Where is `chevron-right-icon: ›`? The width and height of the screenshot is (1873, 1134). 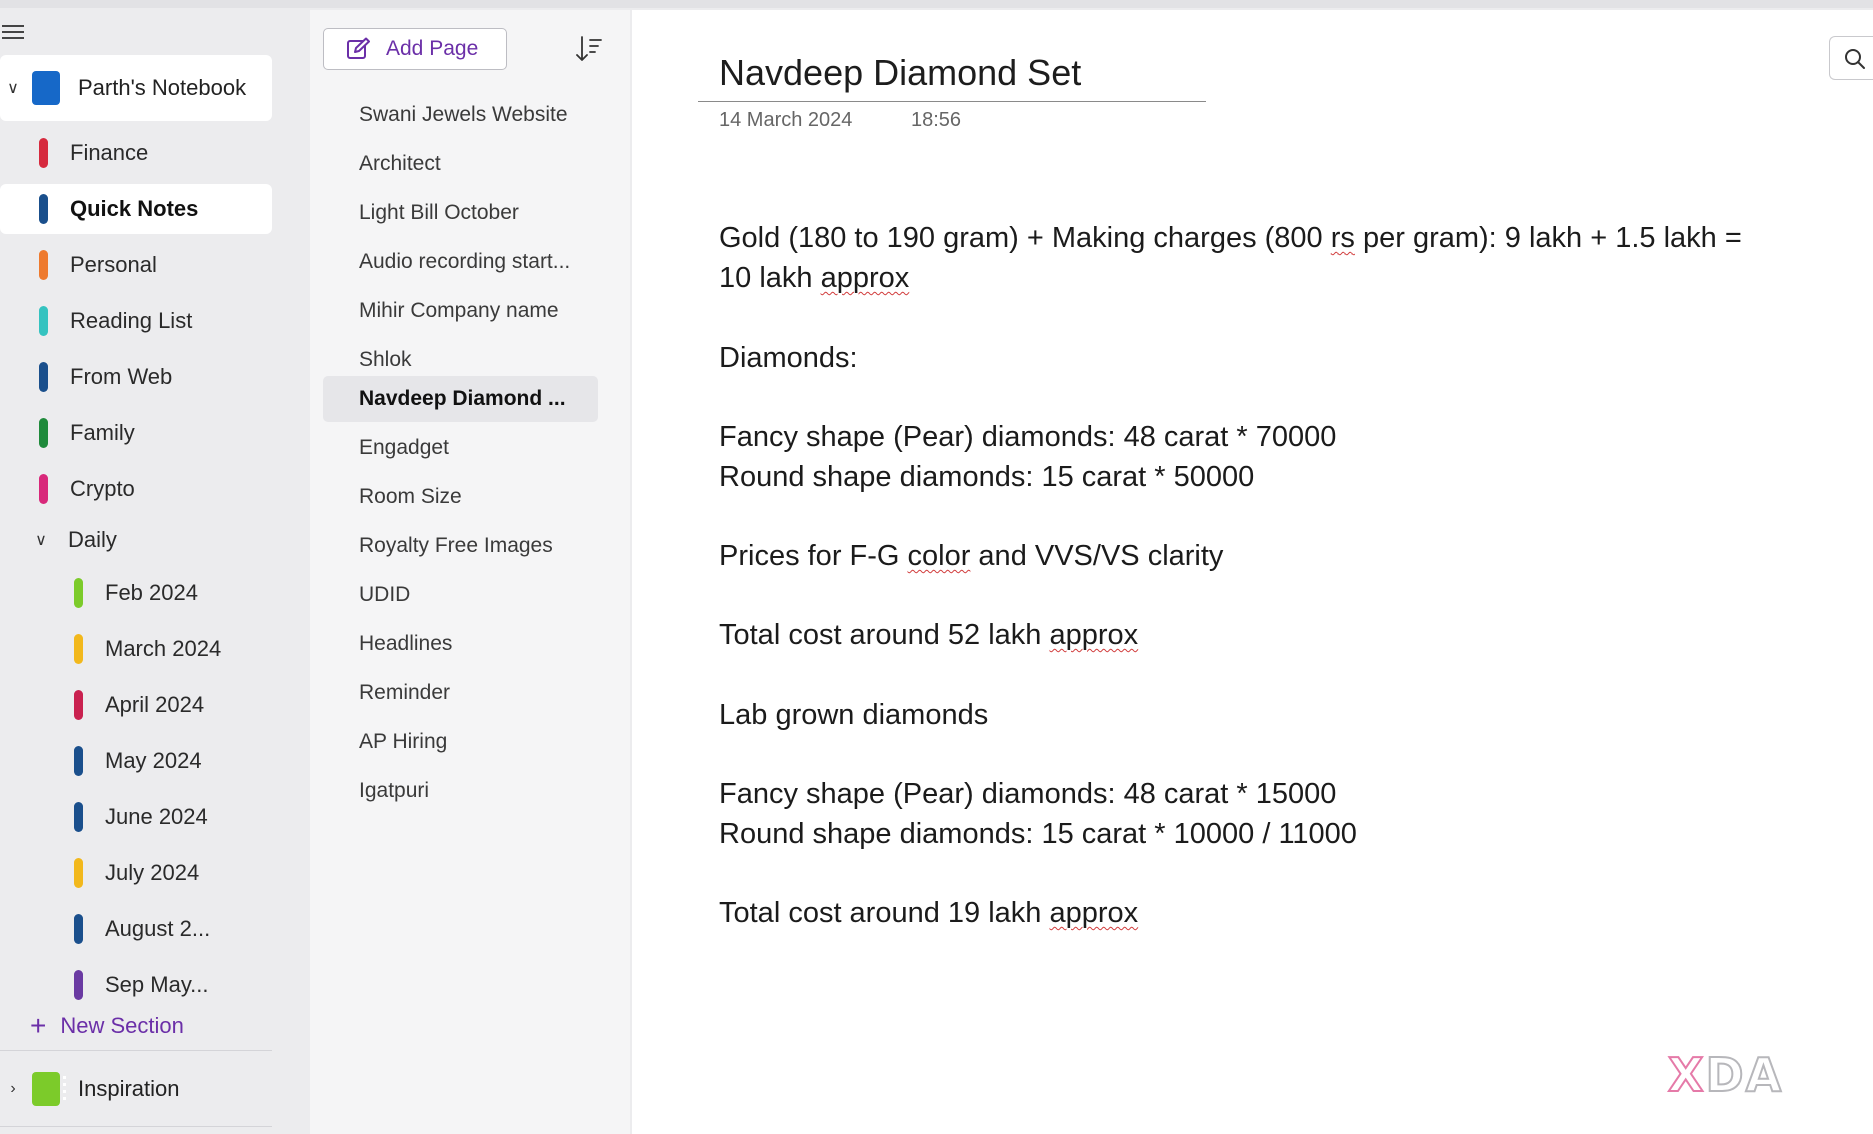
chevron-right-icon: › is located at coordinates (13, 1089).